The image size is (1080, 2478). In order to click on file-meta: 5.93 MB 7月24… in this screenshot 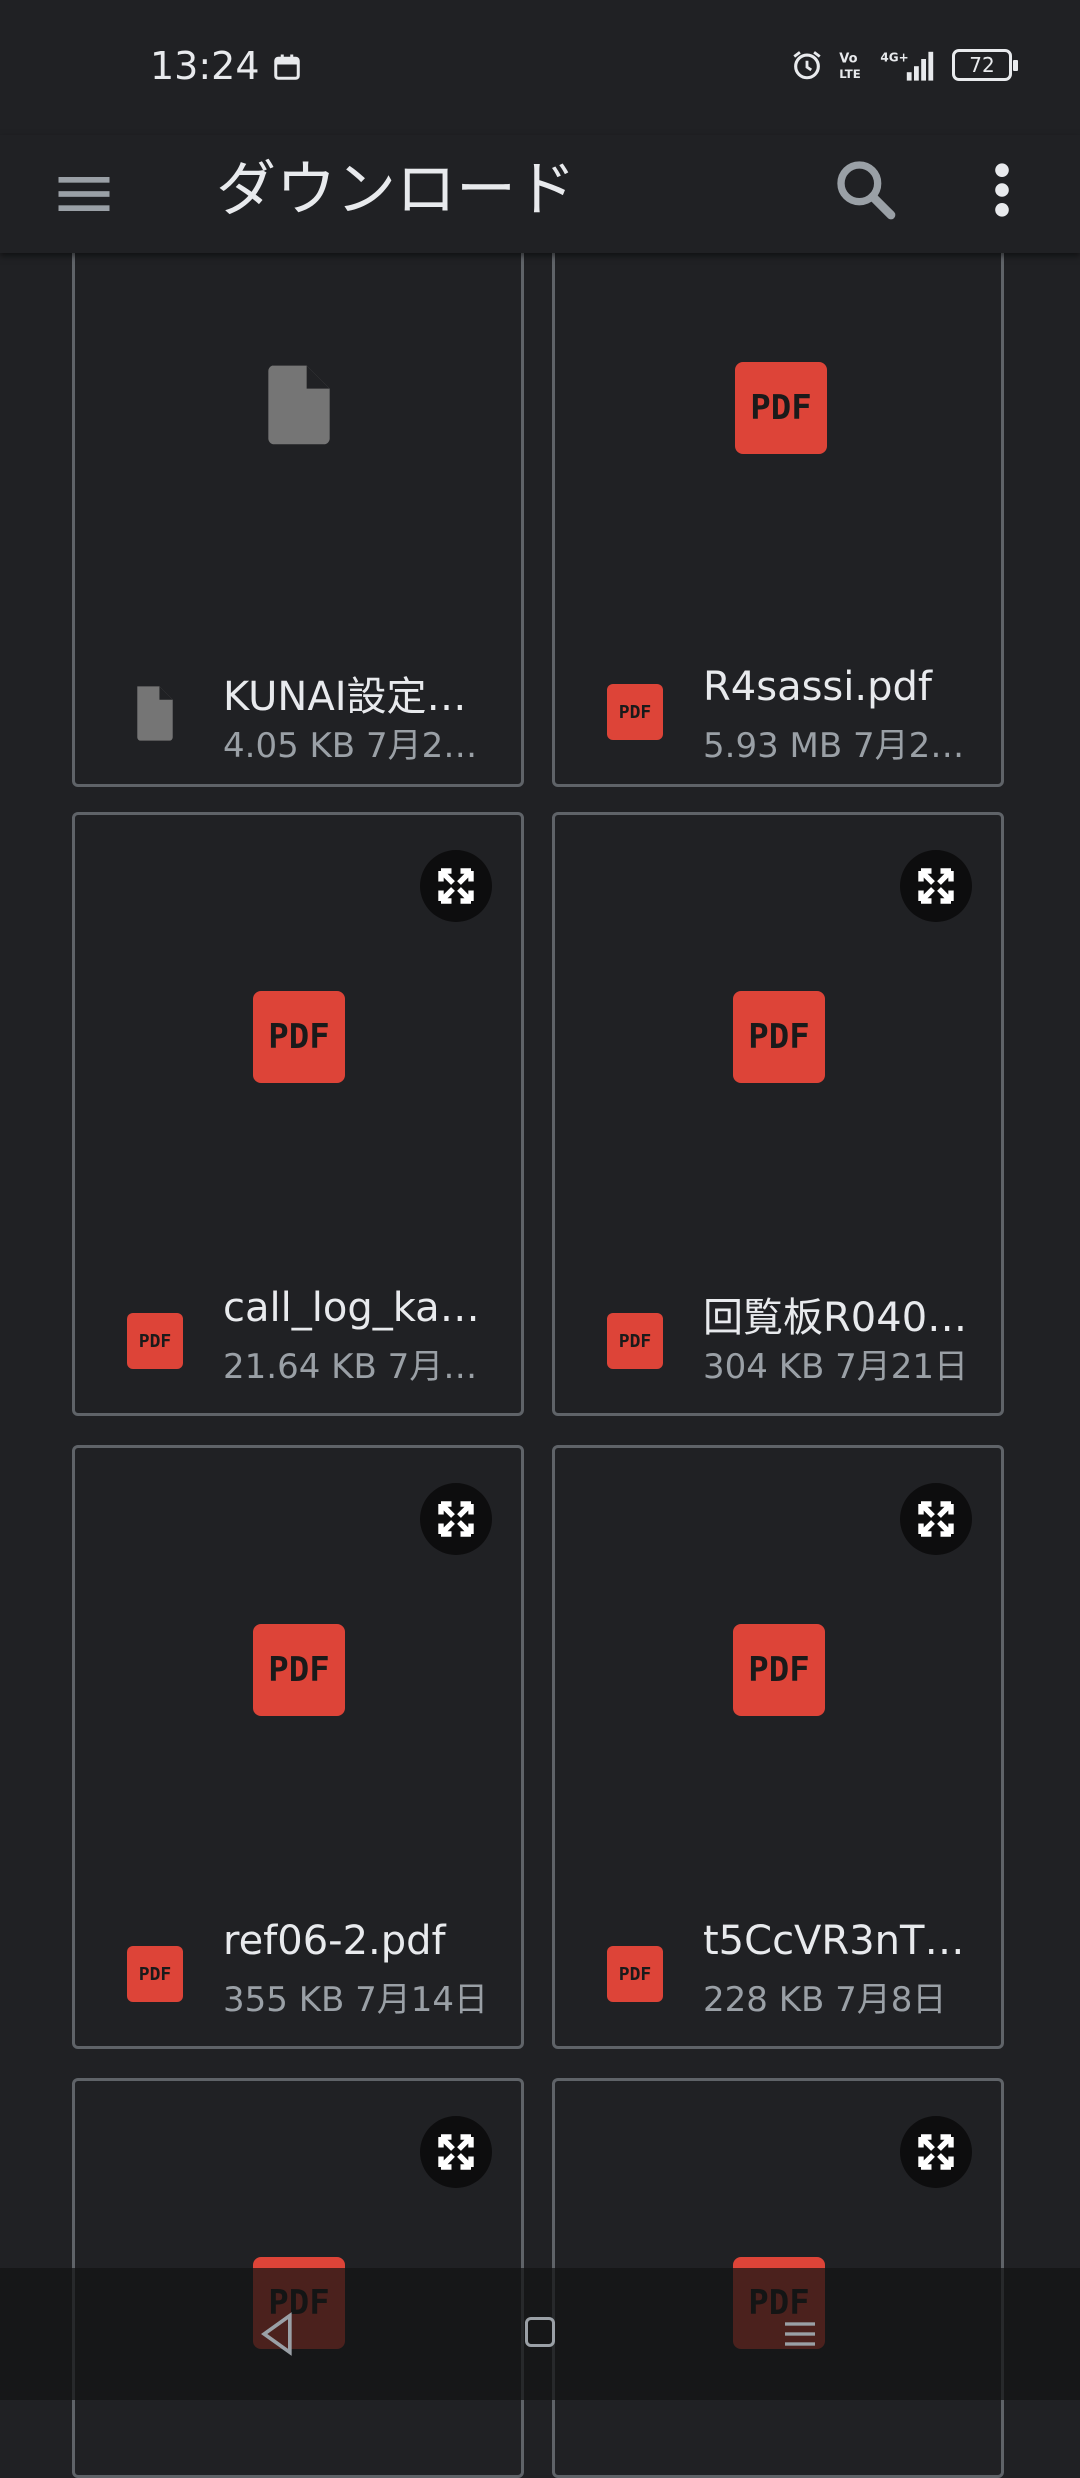, I will do `click(838, 746)`.